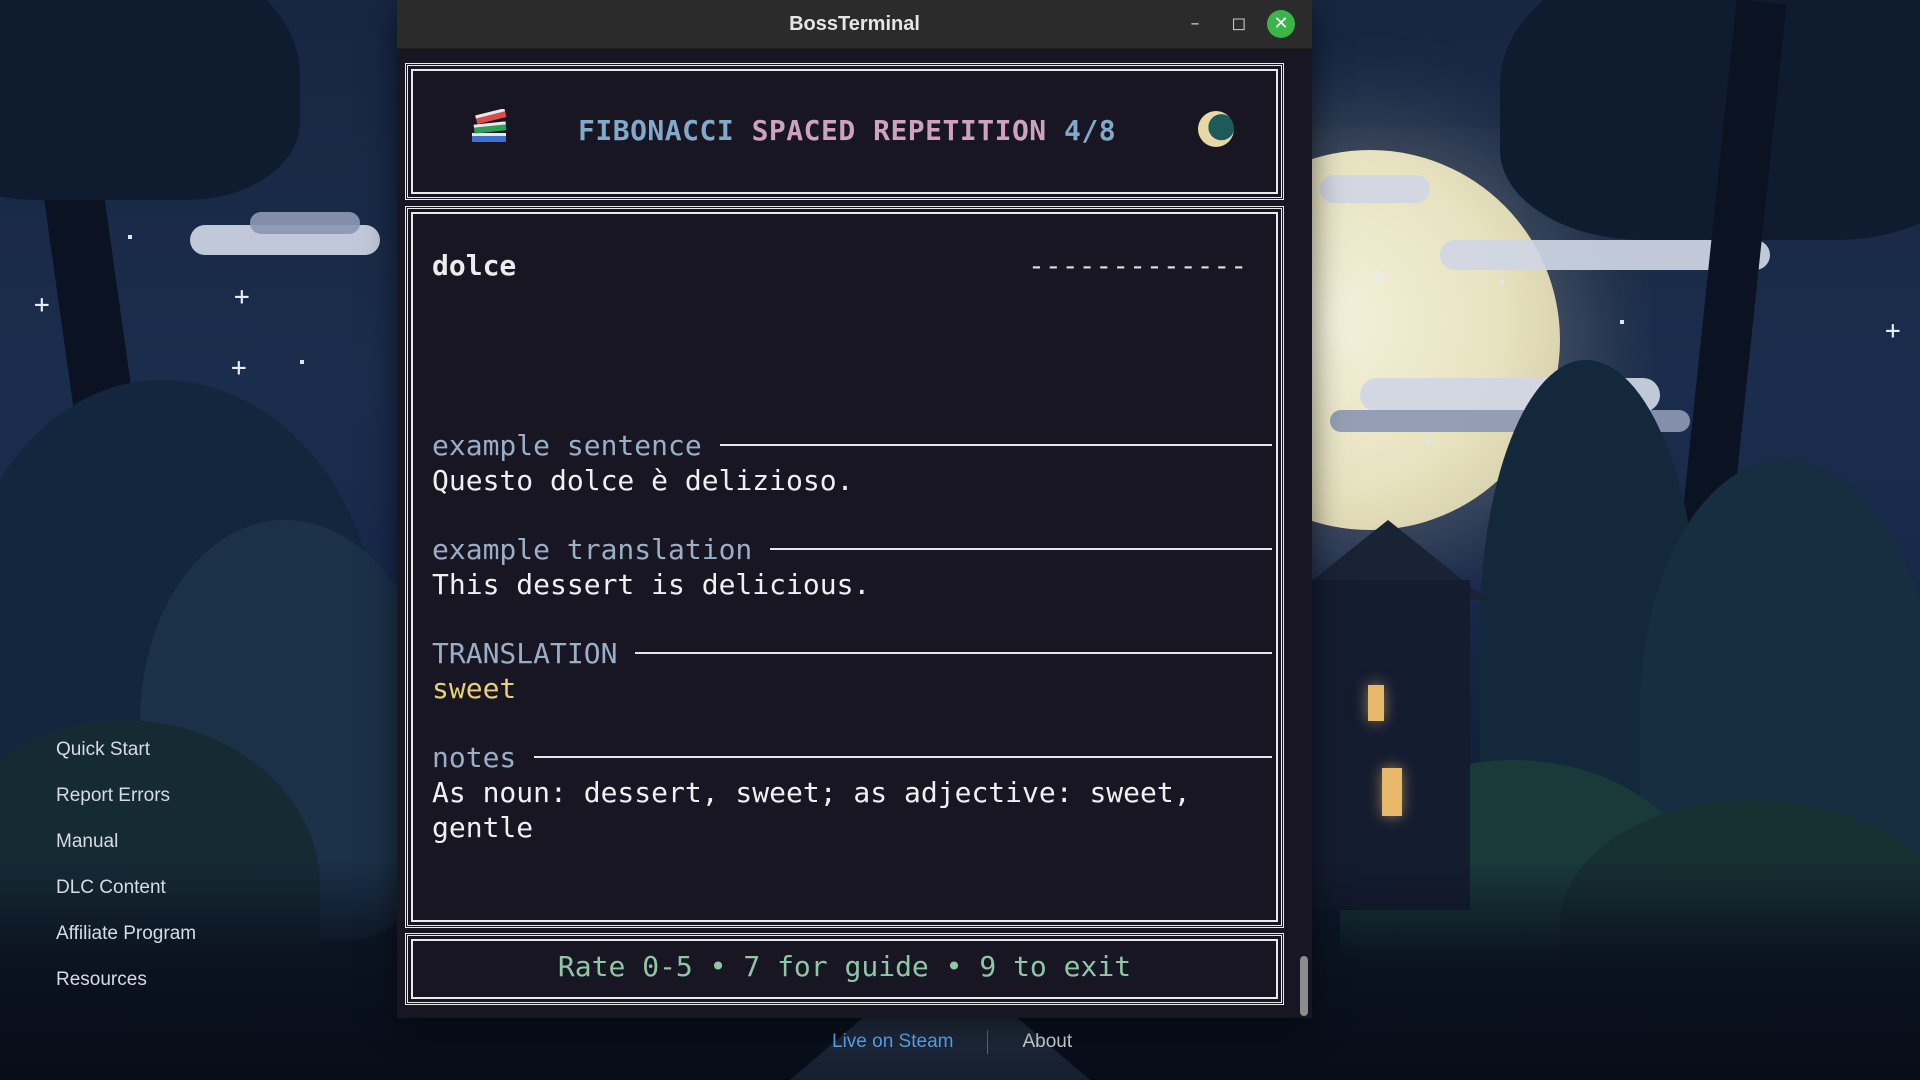 The width and height of the screenshot is (1920, 1080). Describe the element at coordinates (126, 942) in the screenshot. I see `sidebar-item-affiliate-program: Affiliate Program` at that location.